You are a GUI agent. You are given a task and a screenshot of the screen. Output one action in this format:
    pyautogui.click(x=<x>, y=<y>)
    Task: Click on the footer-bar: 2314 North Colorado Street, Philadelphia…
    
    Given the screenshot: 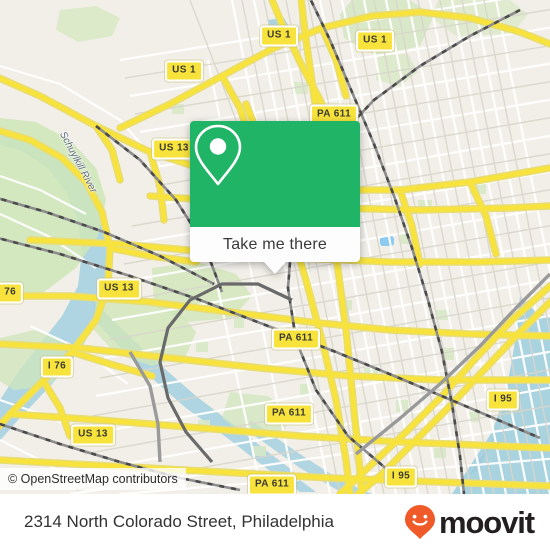 What is the action you would take?
    pyautogui.click(x=275, y=522)
    